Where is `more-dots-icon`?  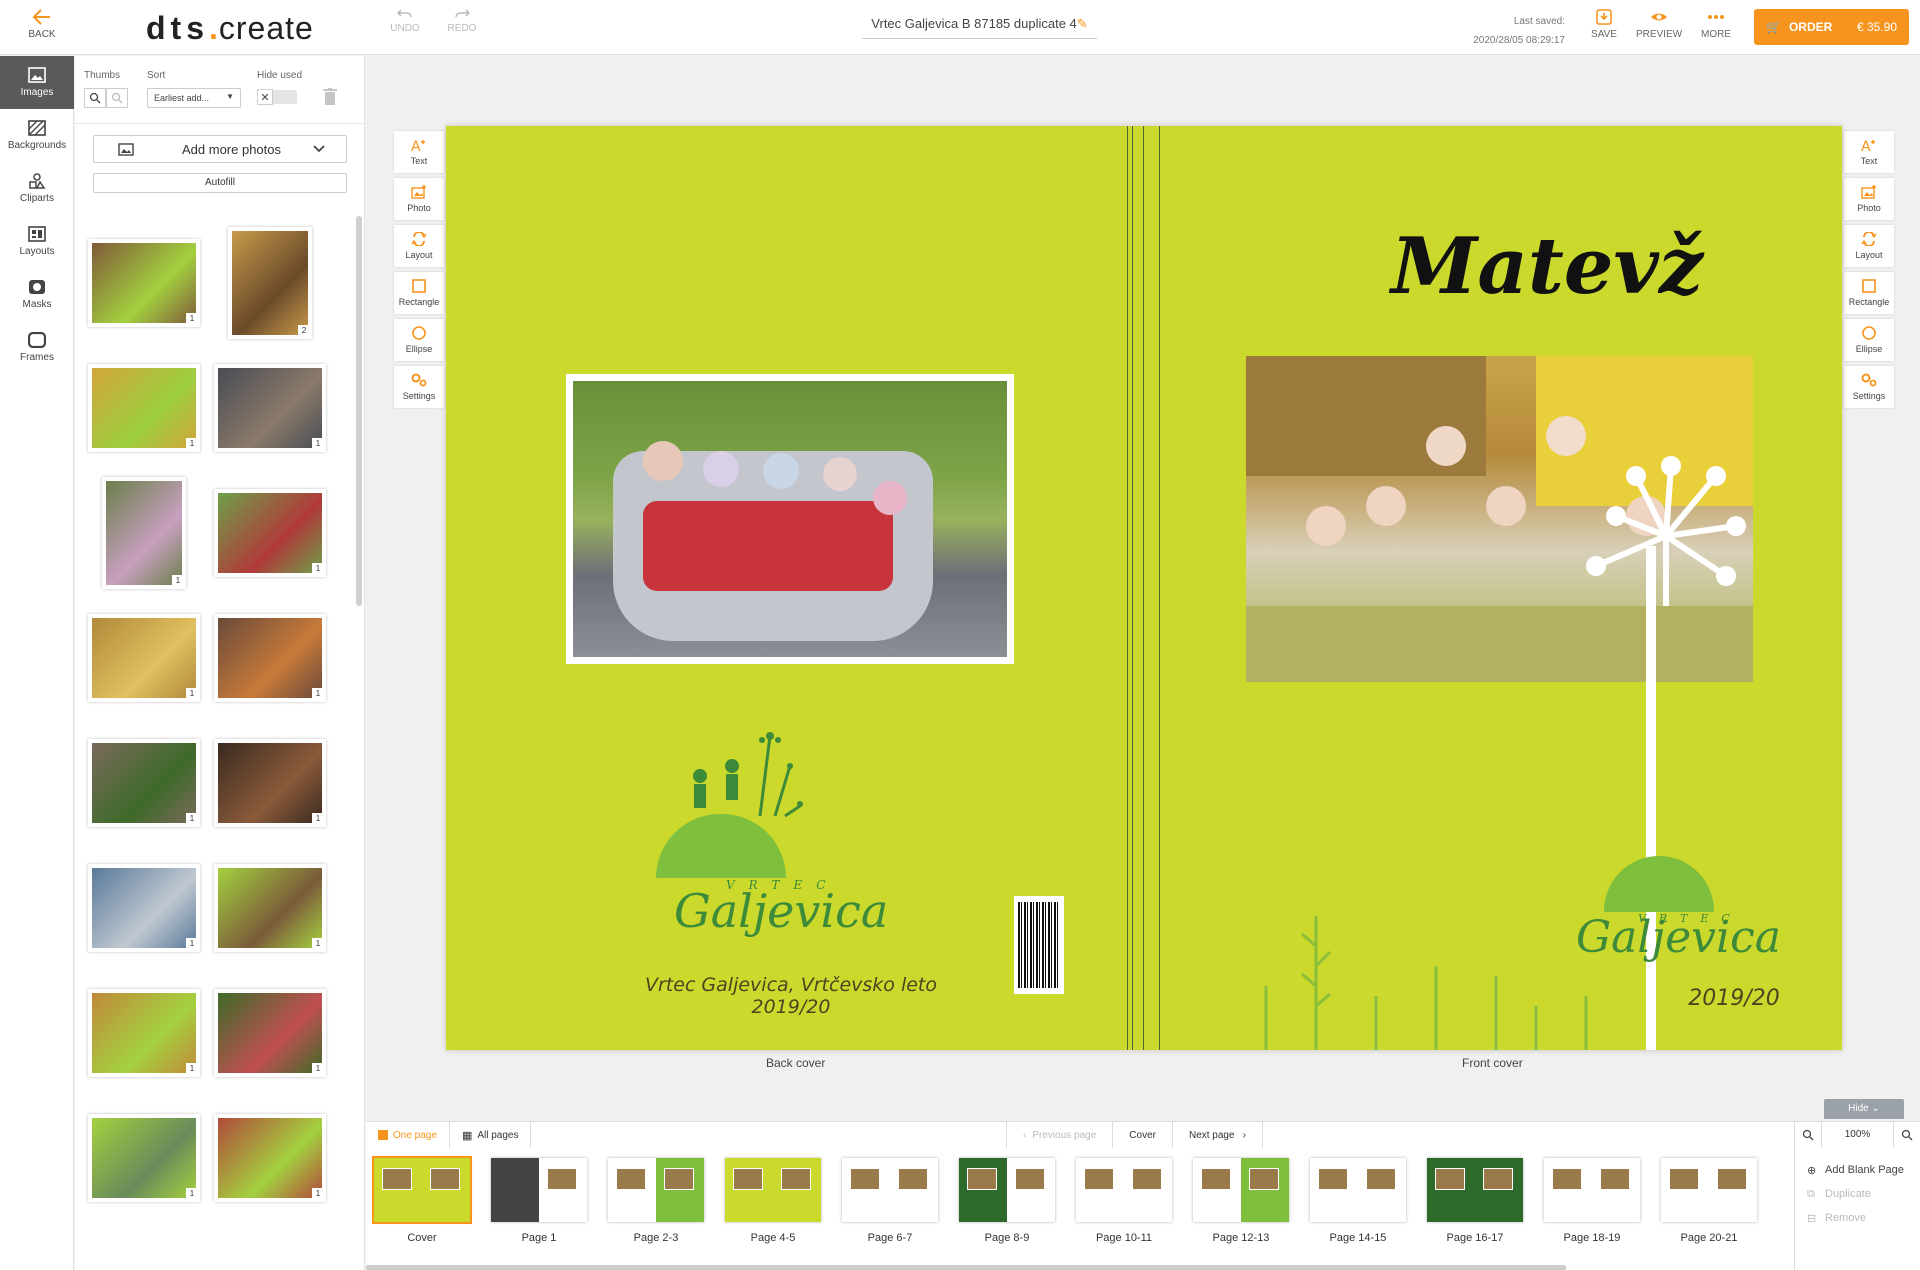 more-dots-icon is located at coordinates (1716, 17).